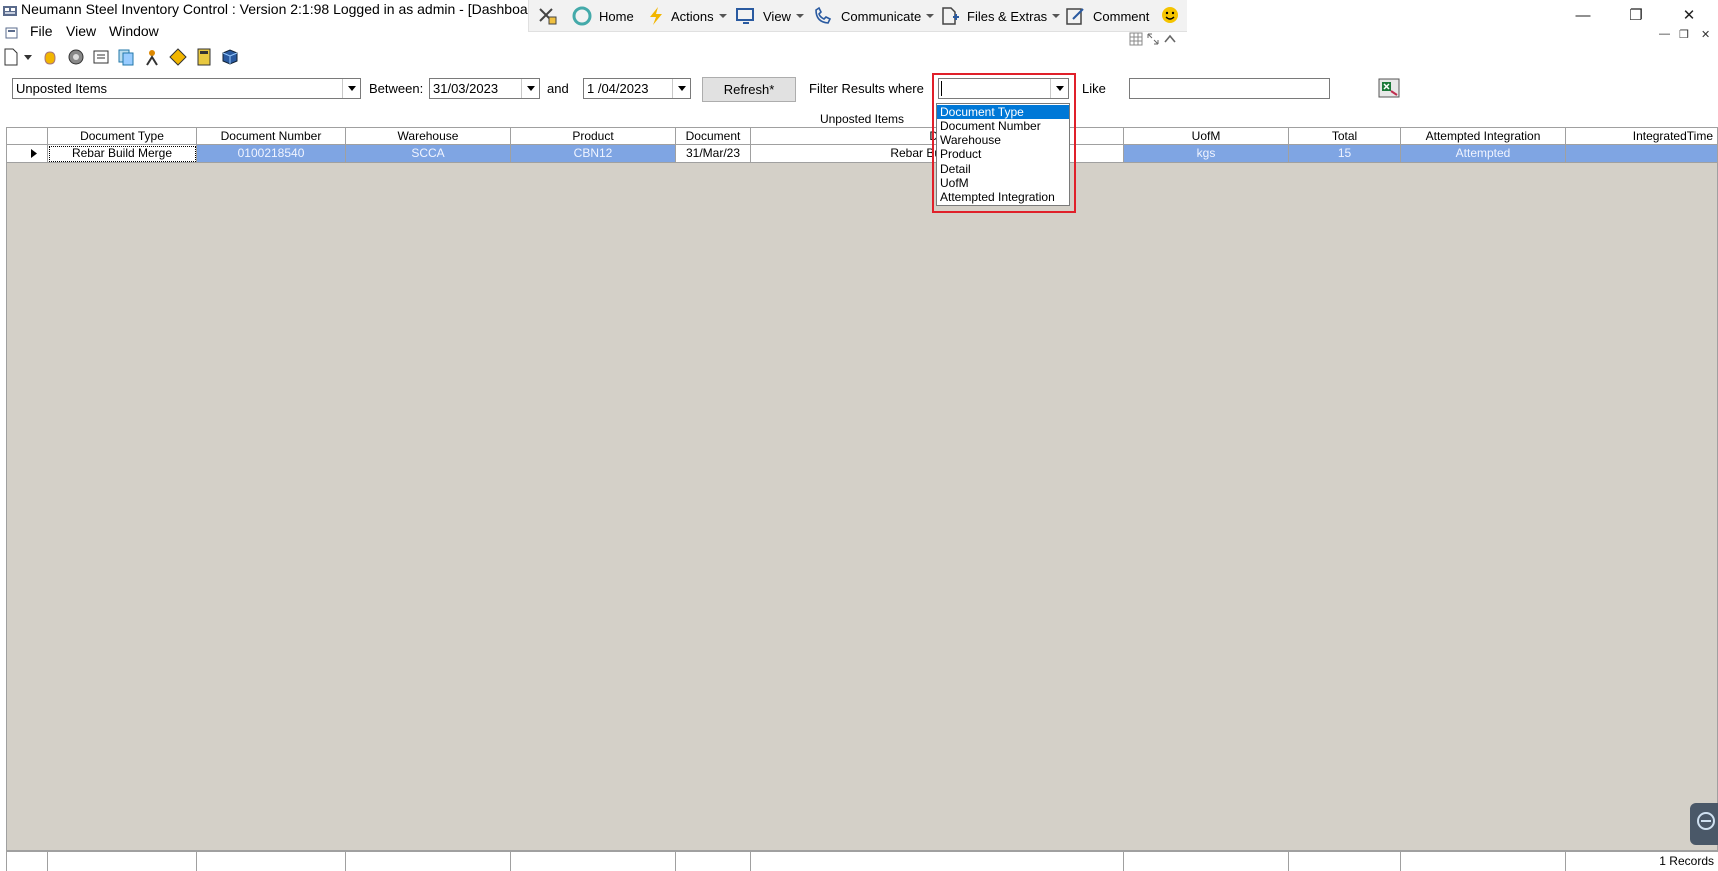 Image resolution: width=1718 pixels, height=871 pixels. What do you see at coordinates (866, 88) in the screenshot?
I see `filter-results-label: Filter Results where` at bounding box center [866, 88].